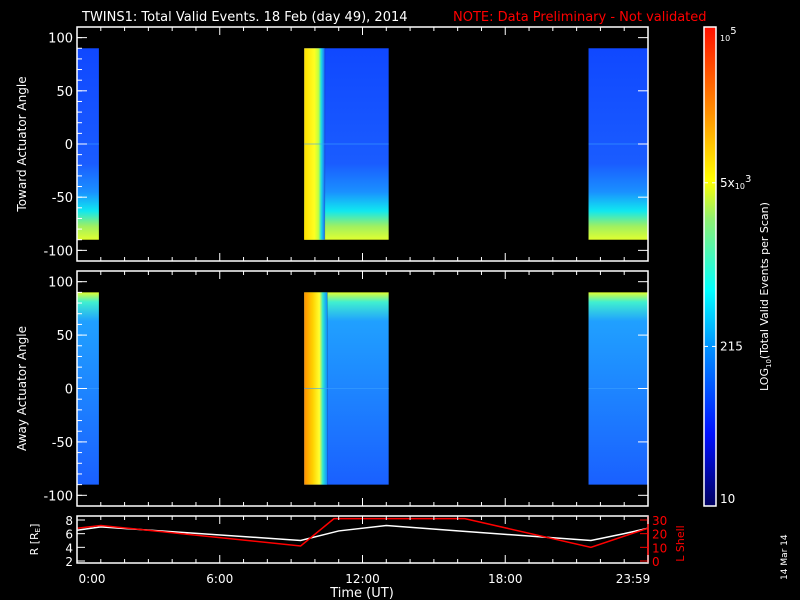 The width and height of the screenshot is (800, 600). What do you see at coordinates (765, 296) in the screenshot?
I see `colorbar-label: LOG10(Total Valid Events per Scan)` at bounding box center [765, 296].